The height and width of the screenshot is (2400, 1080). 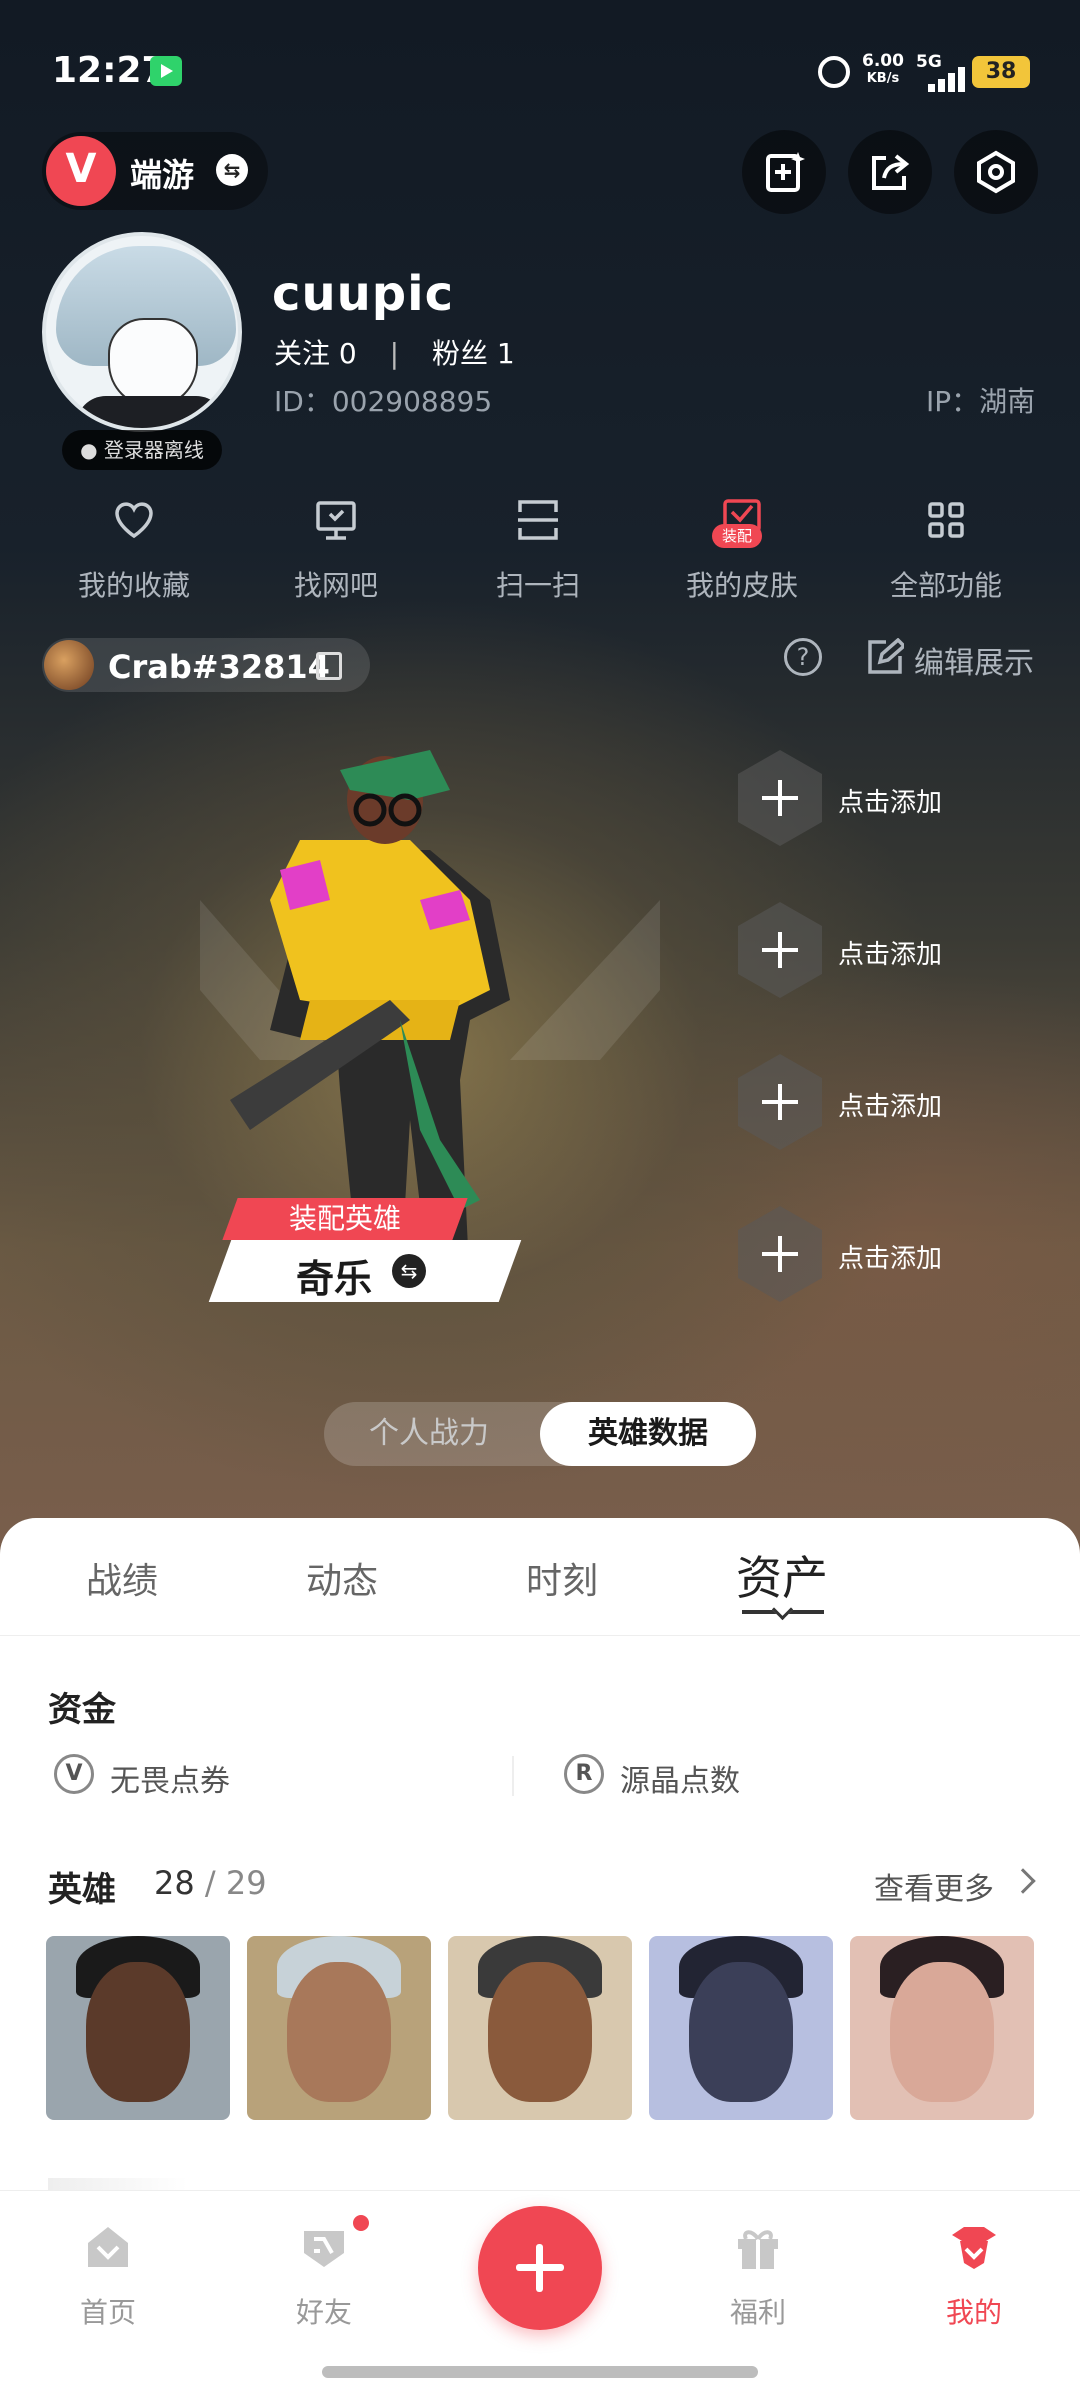 I want to click on add-card-icon, so click(x=785, y=172).